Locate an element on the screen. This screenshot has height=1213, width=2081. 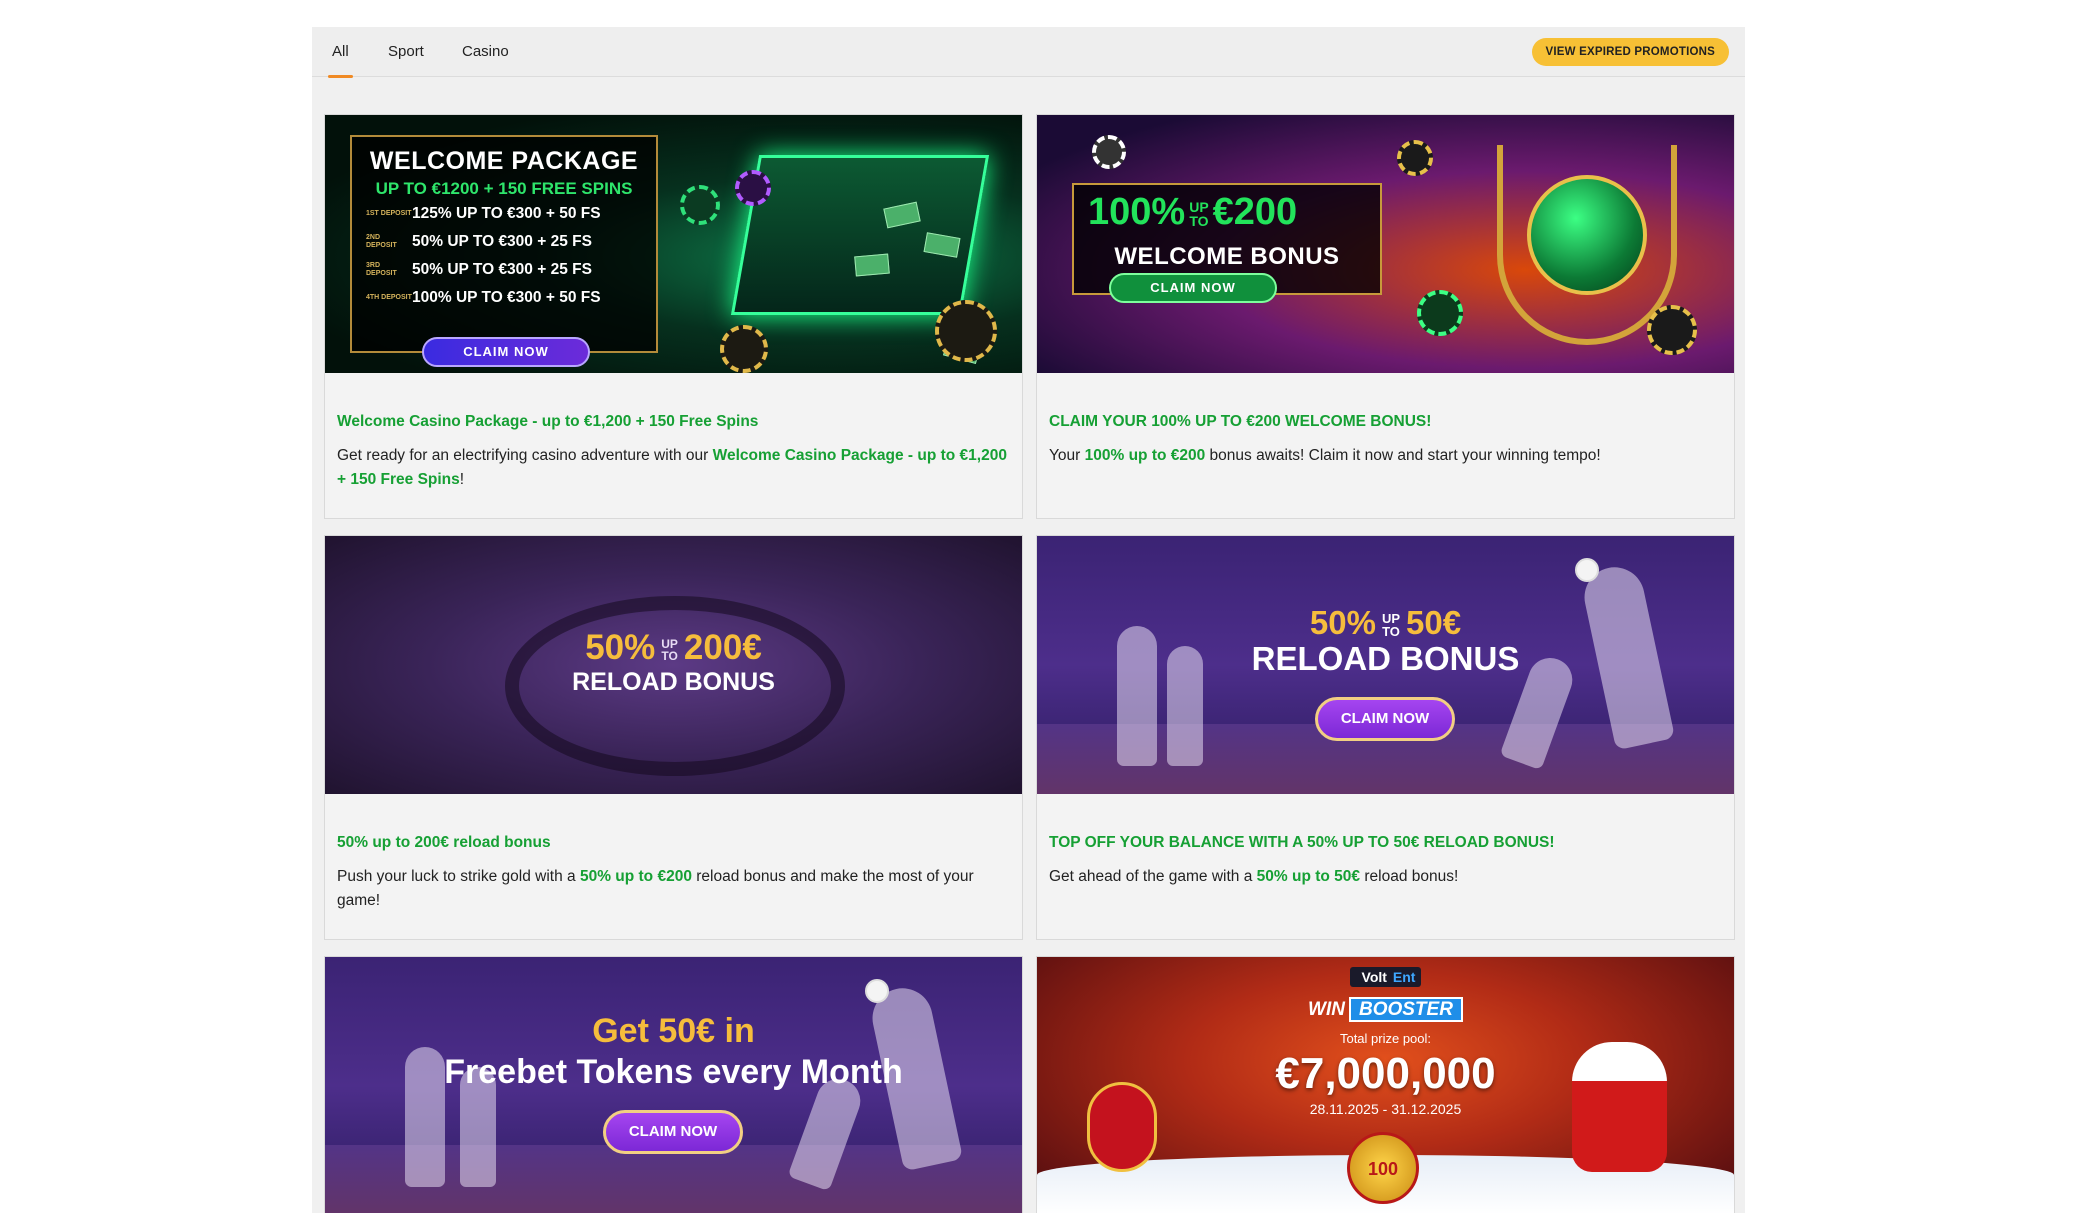
banner-subtitle: UP TO €1200 + 150 FREE SPINS is located at coordinates (504, 188).